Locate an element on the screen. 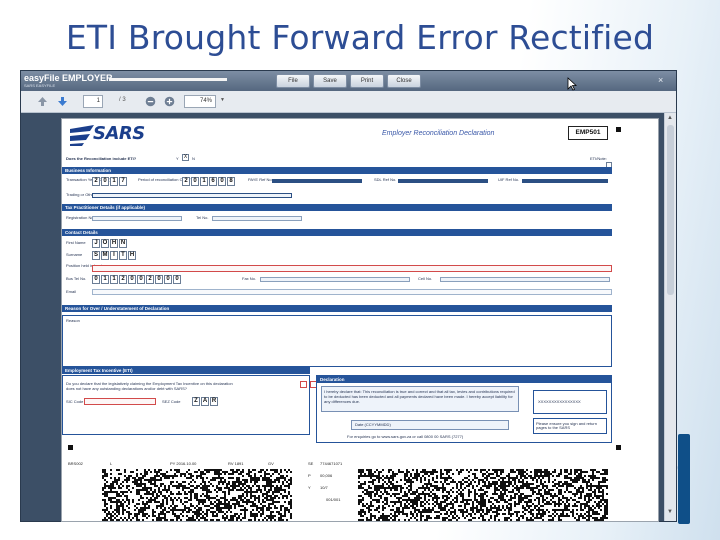  window-close-icon: × is located at coordinates (660, 80).